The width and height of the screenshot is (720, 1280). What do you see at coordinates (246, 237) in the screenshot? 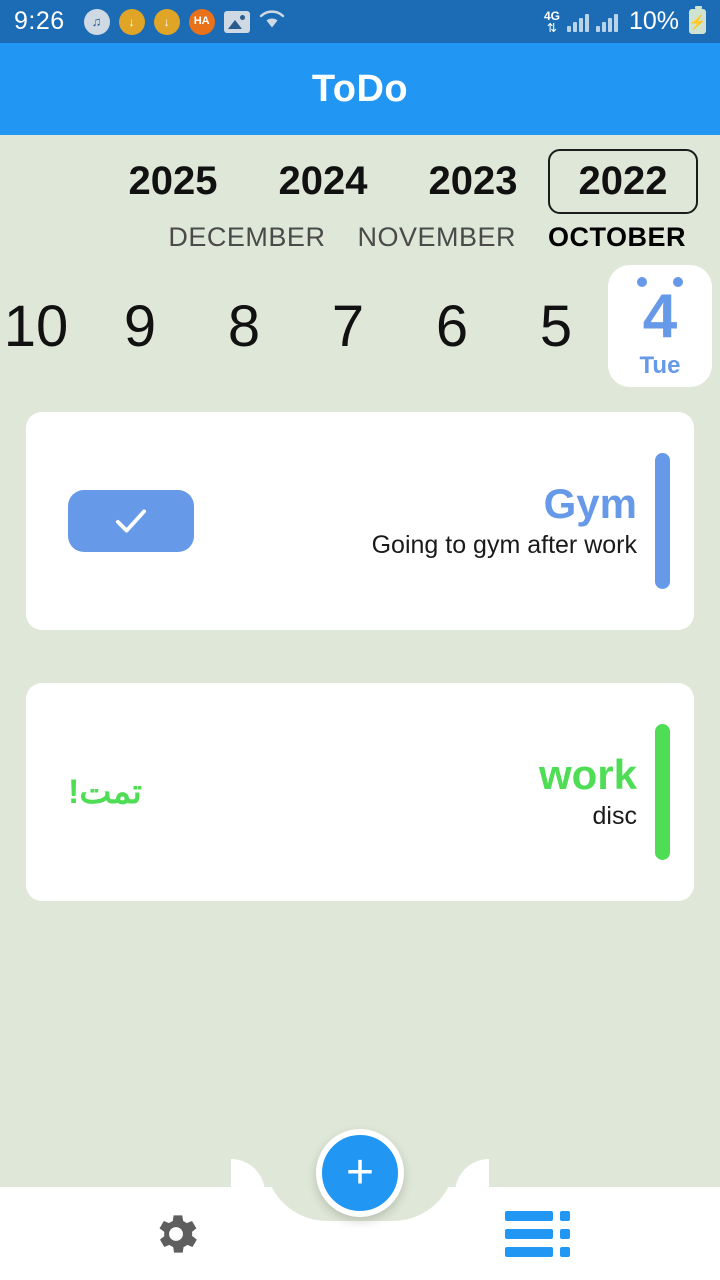
I see `month-option-december: DECEMBER` at bounding box center [246, 237].